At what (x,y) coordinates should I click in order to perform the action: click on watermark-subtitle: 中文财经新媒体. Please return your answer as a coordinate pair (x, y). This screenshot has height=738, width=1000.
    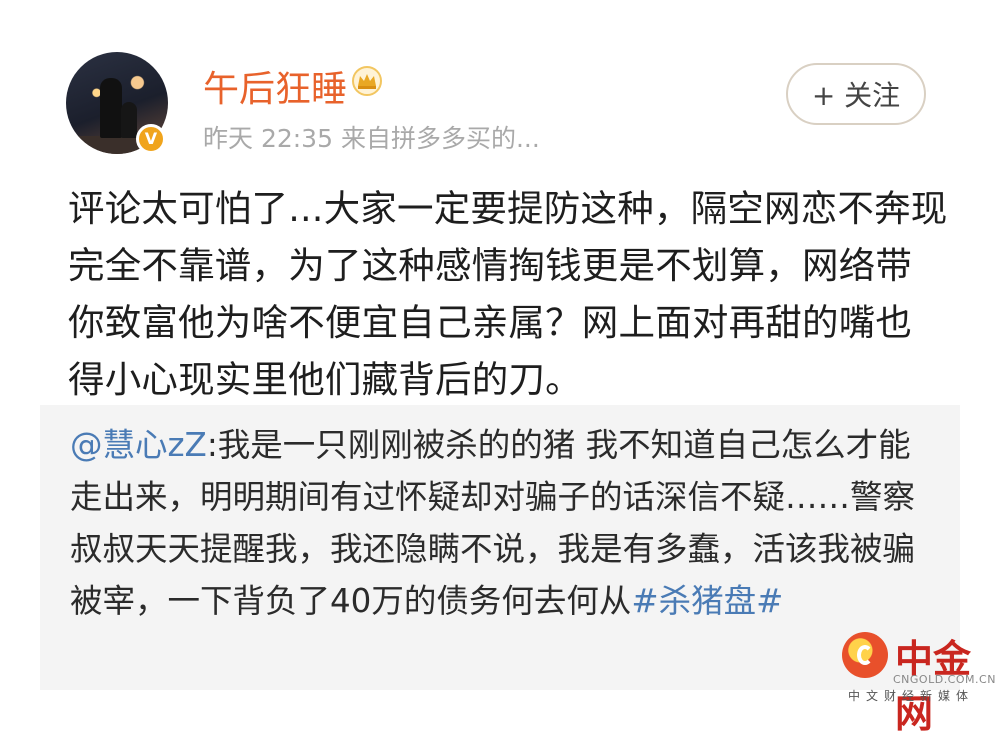
    Looking at the image, I should click on (911, 696).